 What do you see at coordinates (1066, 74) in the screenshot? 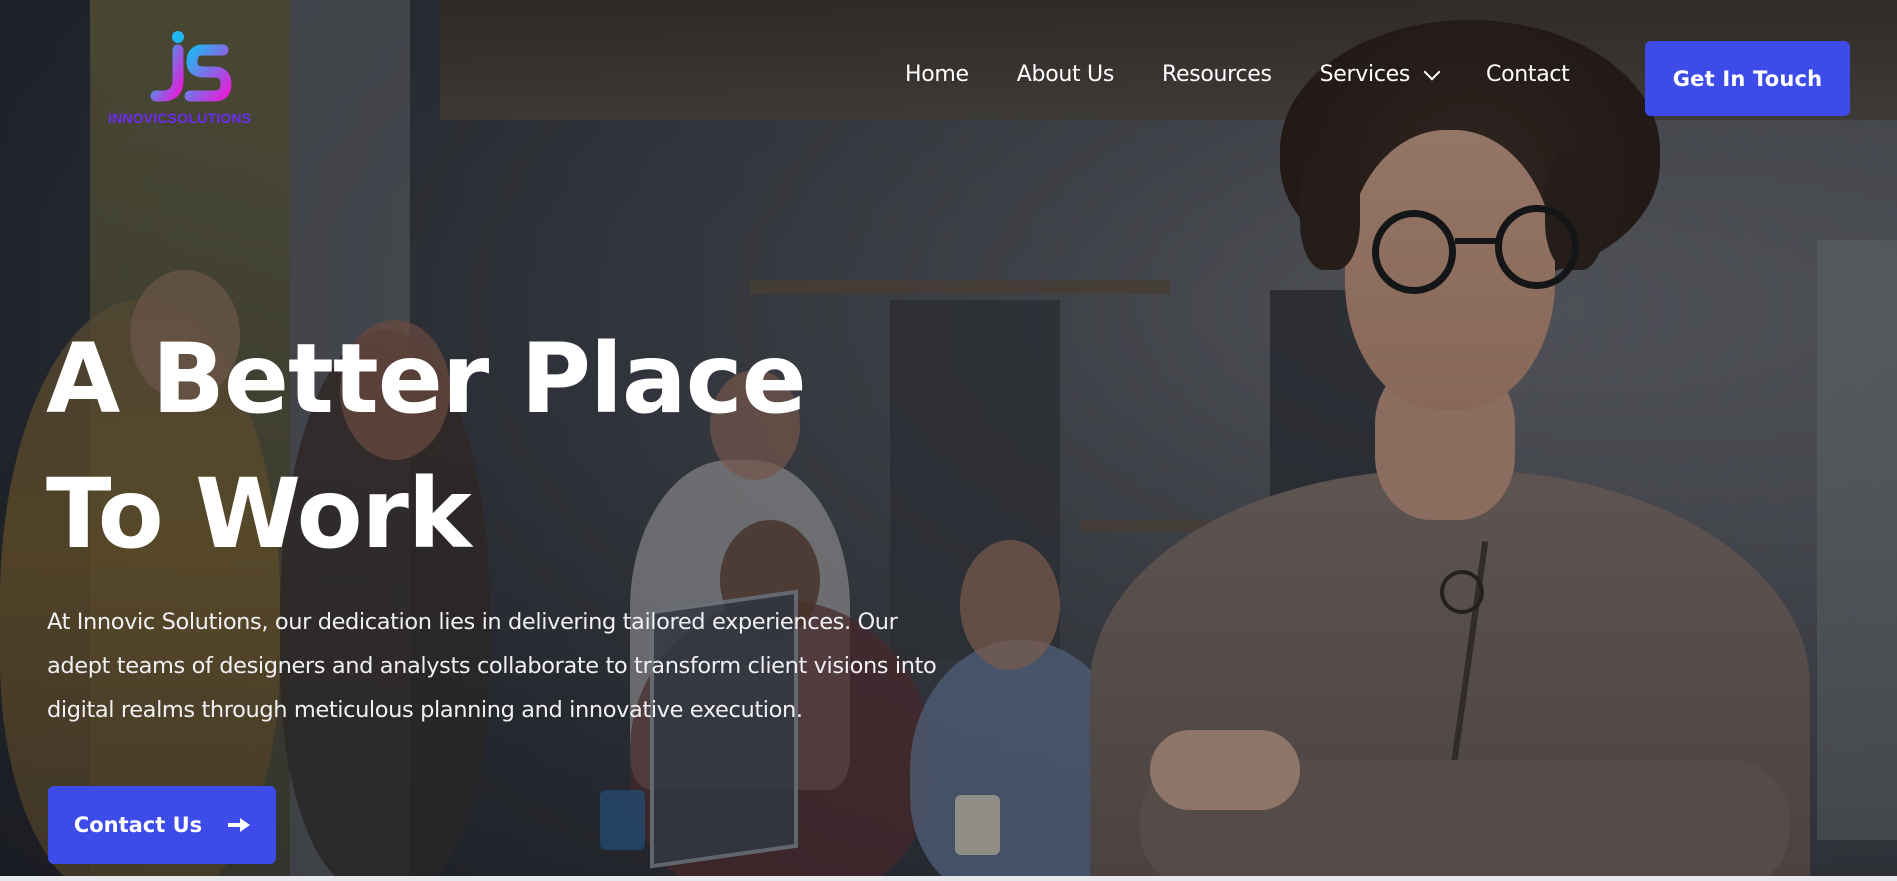
I see `nav-about-us: About Us` at bounding box center [1066, 74].